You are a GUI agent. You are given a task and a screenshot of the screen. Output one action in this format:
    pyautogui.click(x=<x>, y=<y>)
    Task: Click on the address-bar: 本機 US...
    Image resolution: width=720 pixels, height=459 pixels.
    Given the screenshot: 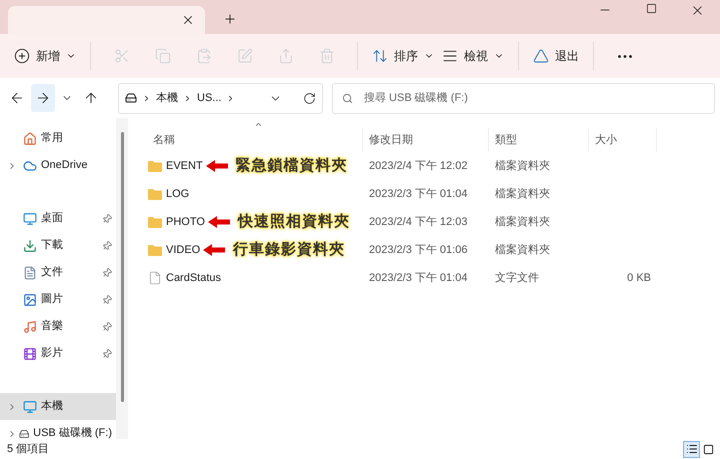 What is the action you would take?
    pyautogui.click(x=220, y=98)
    